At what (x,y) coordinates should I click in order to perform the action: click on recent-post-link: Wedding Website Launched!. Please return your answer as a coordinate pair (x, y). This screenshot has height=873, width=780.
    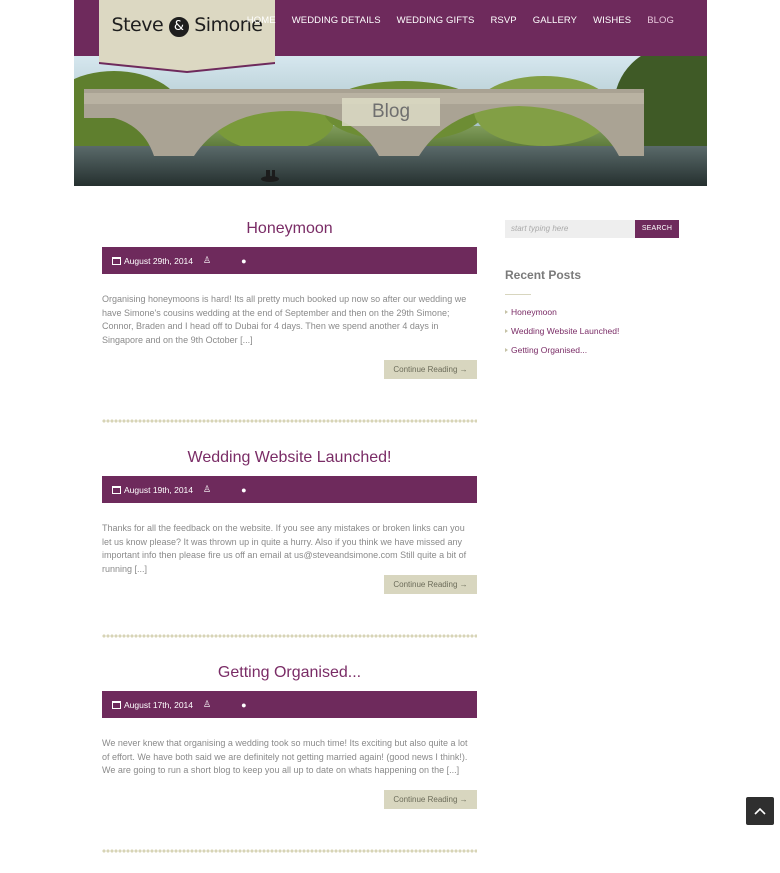
    Looking at the image, I should click on (592, 334).